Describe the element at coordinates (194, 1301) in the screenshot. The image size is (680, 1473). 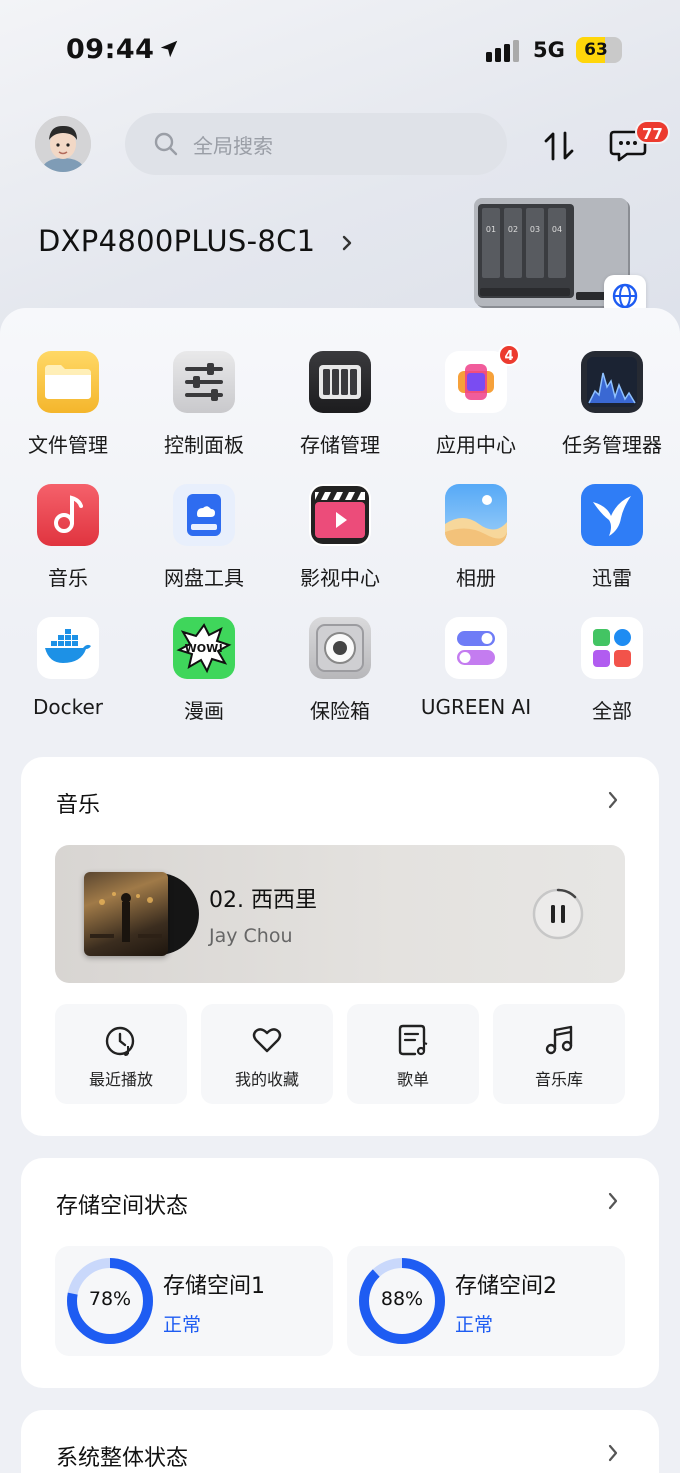
I see `storage-pool-1: 78% 存储空间1 正常` at that location.